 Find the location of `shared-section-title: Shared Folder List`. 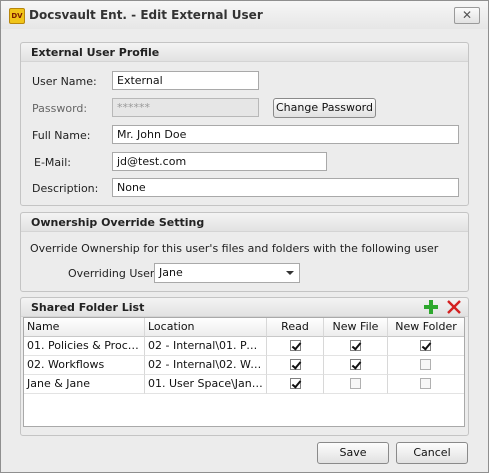

shared-section-title: Shared Folder List is located at coordinates (88, 307).